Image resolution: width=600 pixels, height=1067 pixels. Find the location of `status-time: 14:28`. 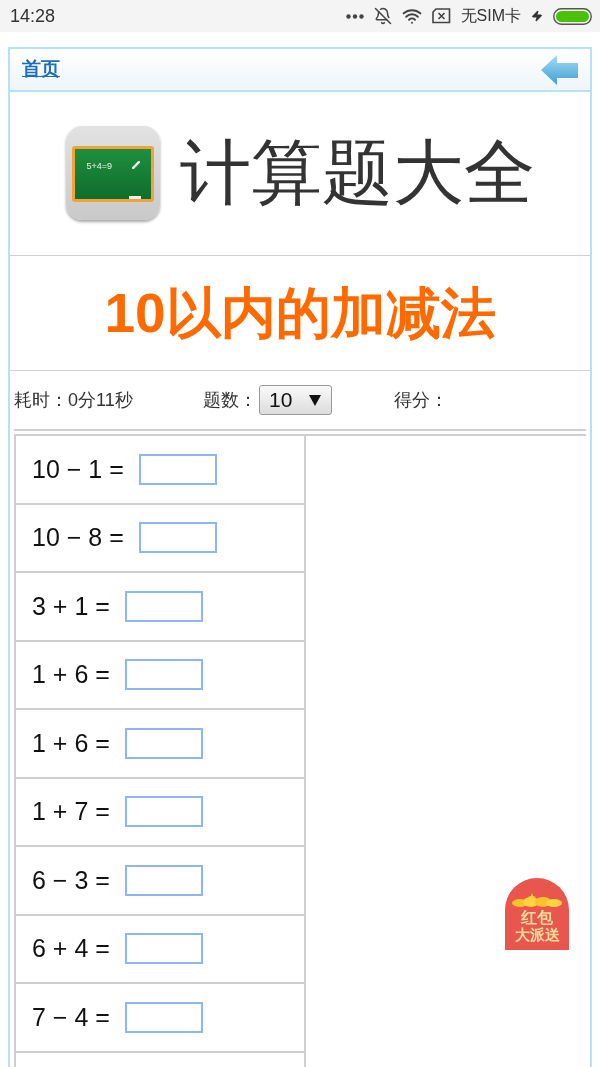

status-time: 14:28 is located at coordinates (33, 16).